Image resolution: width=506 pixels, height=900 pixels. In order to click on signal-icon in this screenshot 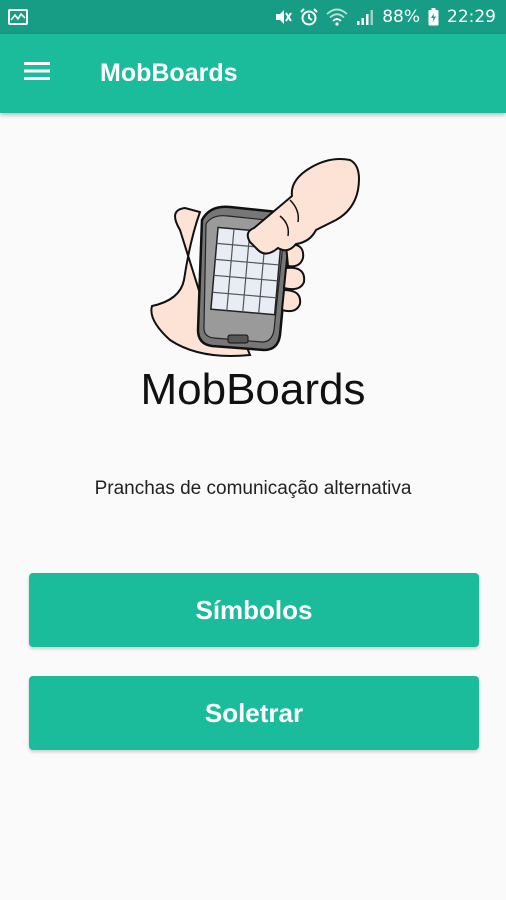, I will do `click(365, 17)`.